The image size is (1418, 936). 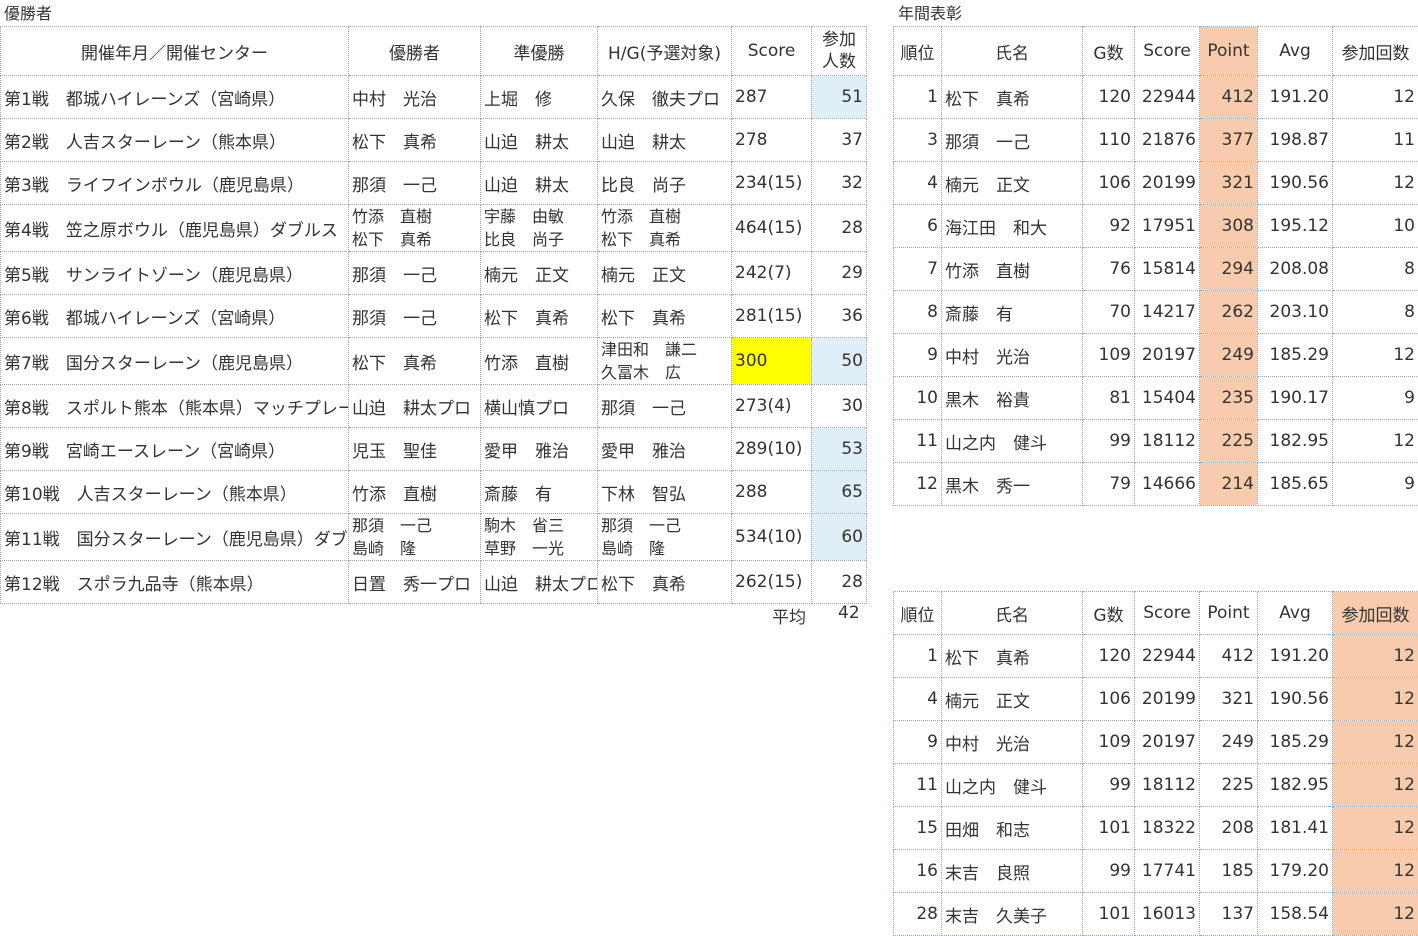 I want to click on games-cell: 101, so click(x=1108, y=914).